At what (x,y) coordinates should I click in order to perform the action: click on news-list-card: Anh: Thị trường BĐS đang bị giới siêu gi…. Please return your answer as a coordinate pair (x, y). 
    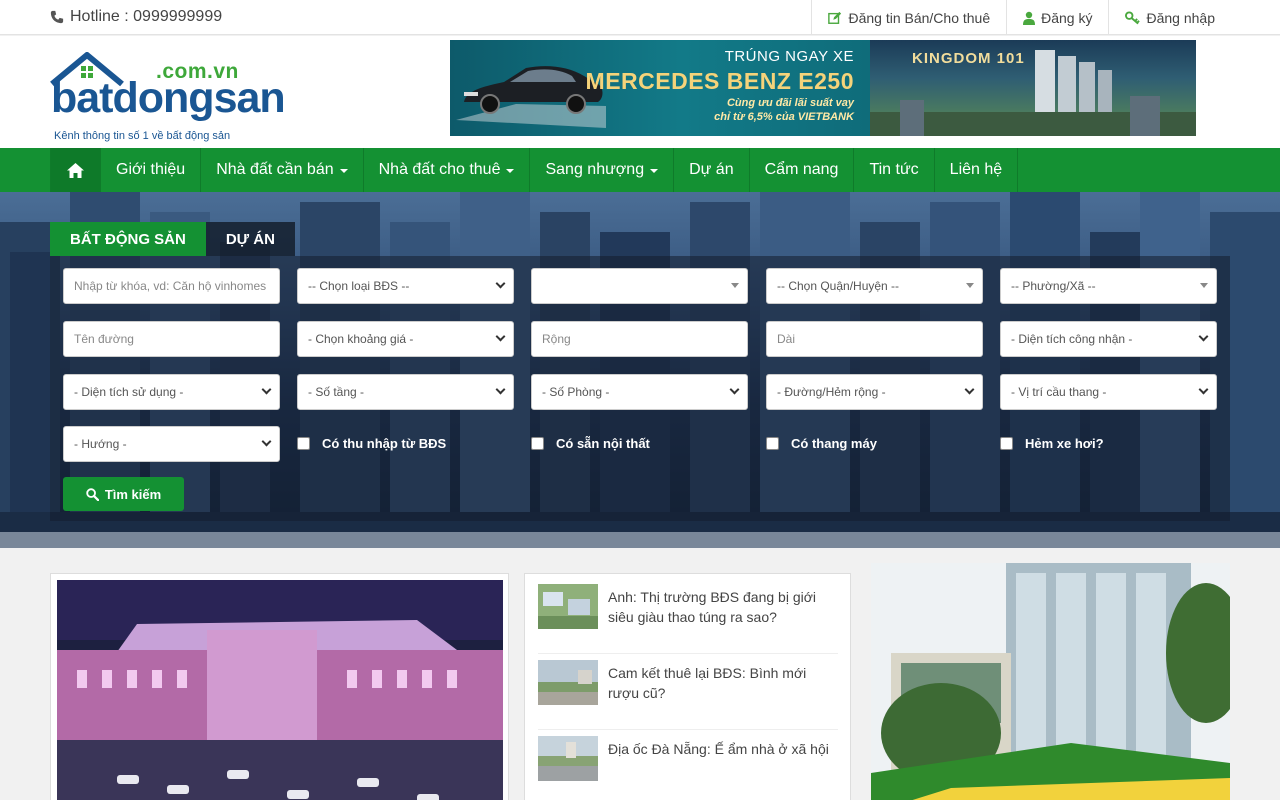
    Looking at the image, I should click on (687, 686).